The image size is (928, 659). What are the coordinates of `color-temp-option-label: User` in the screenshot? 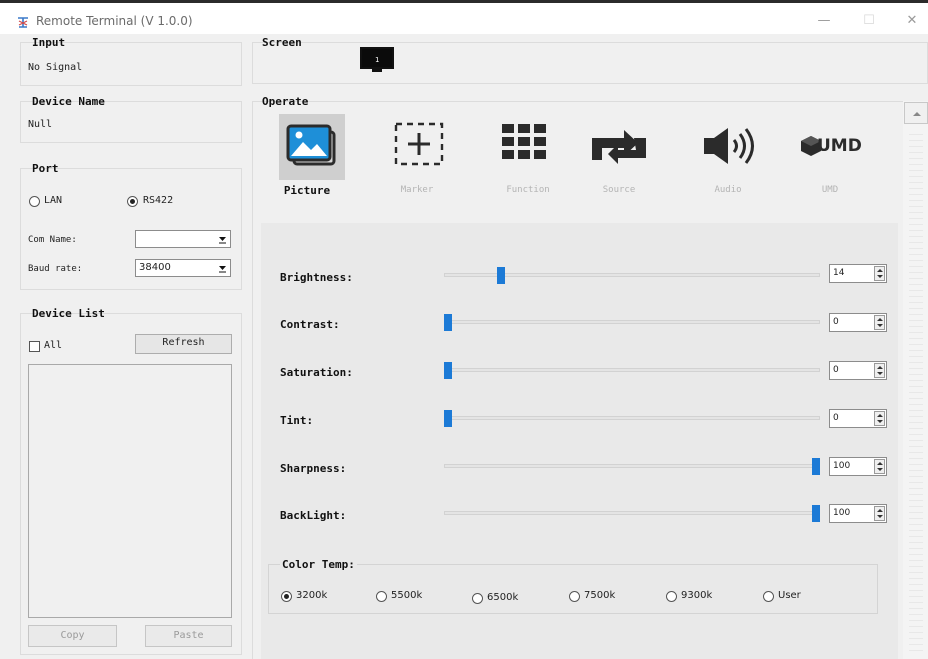 It's located at (789, 595).